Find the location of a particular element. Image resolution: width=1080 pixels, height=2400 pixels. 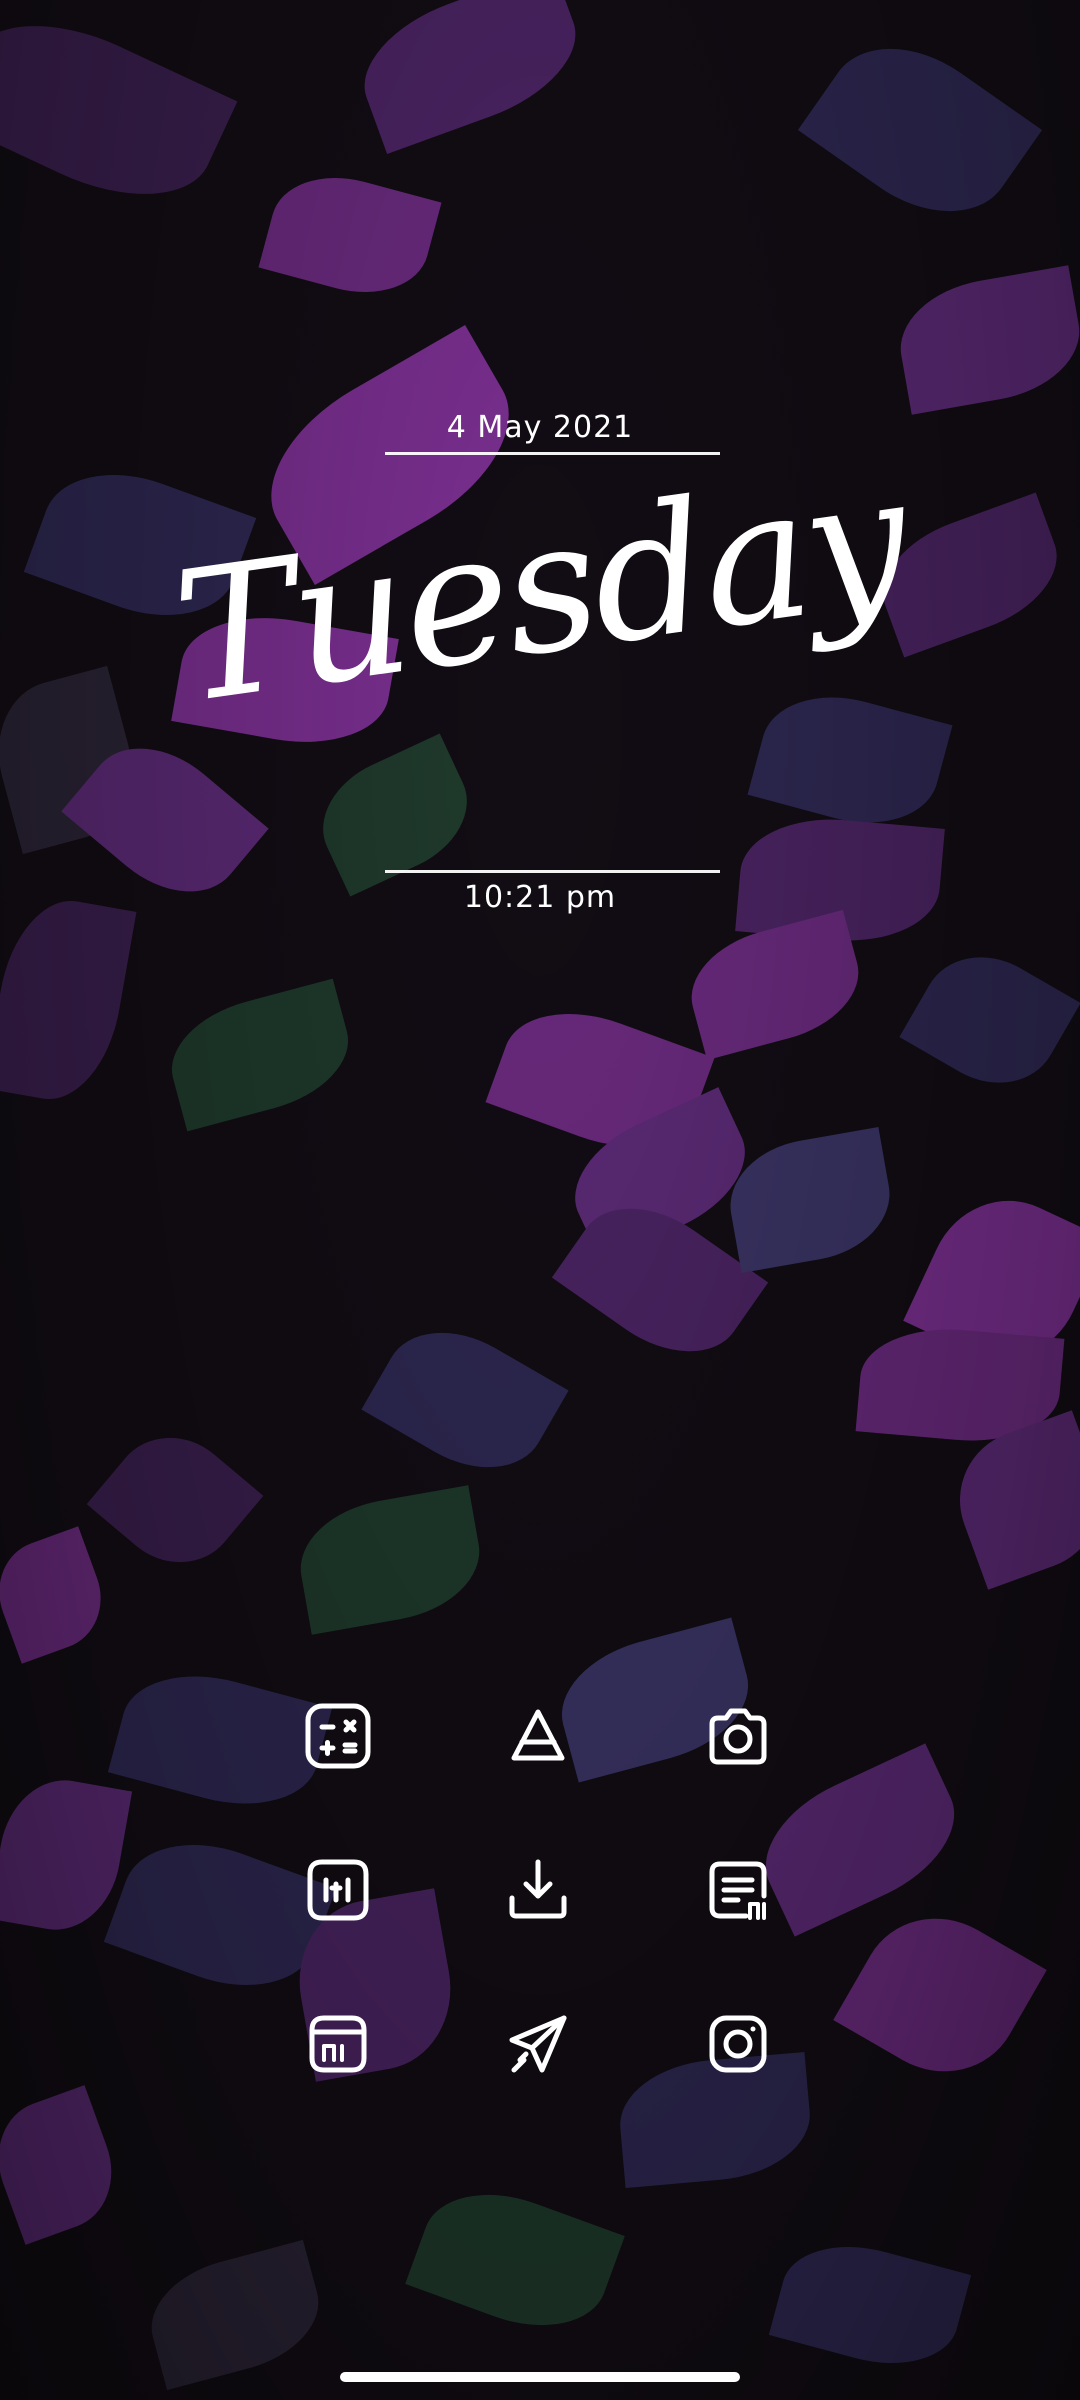

camera-icon is located at coordinates (738, 1738).